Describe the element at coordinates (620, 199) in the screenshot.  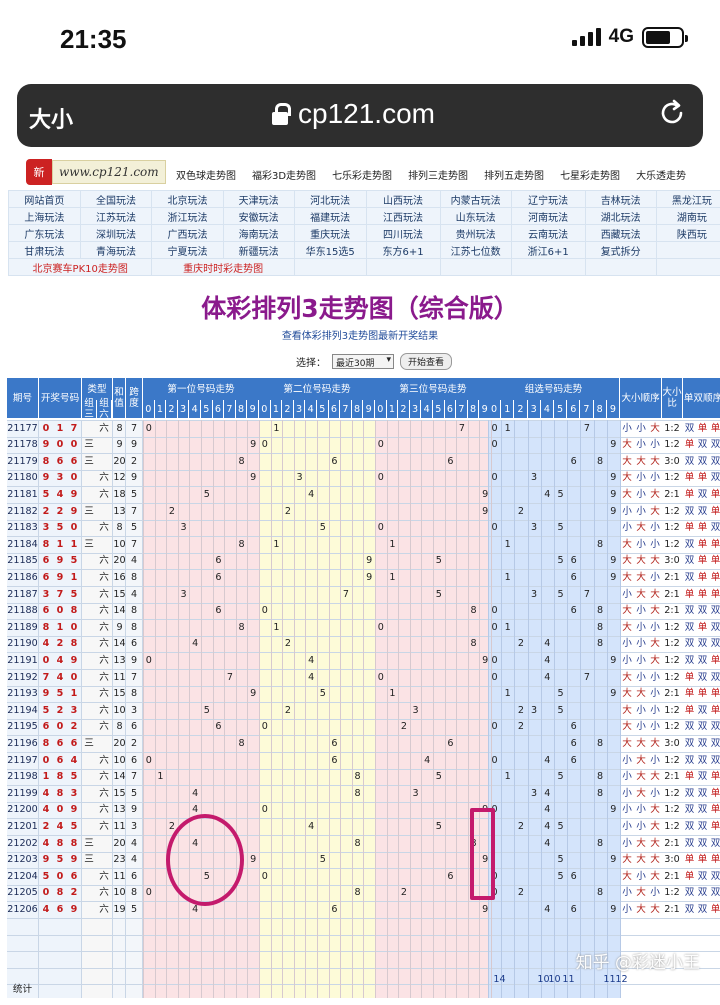
I see `region-link: 吉林玩法` at that location.